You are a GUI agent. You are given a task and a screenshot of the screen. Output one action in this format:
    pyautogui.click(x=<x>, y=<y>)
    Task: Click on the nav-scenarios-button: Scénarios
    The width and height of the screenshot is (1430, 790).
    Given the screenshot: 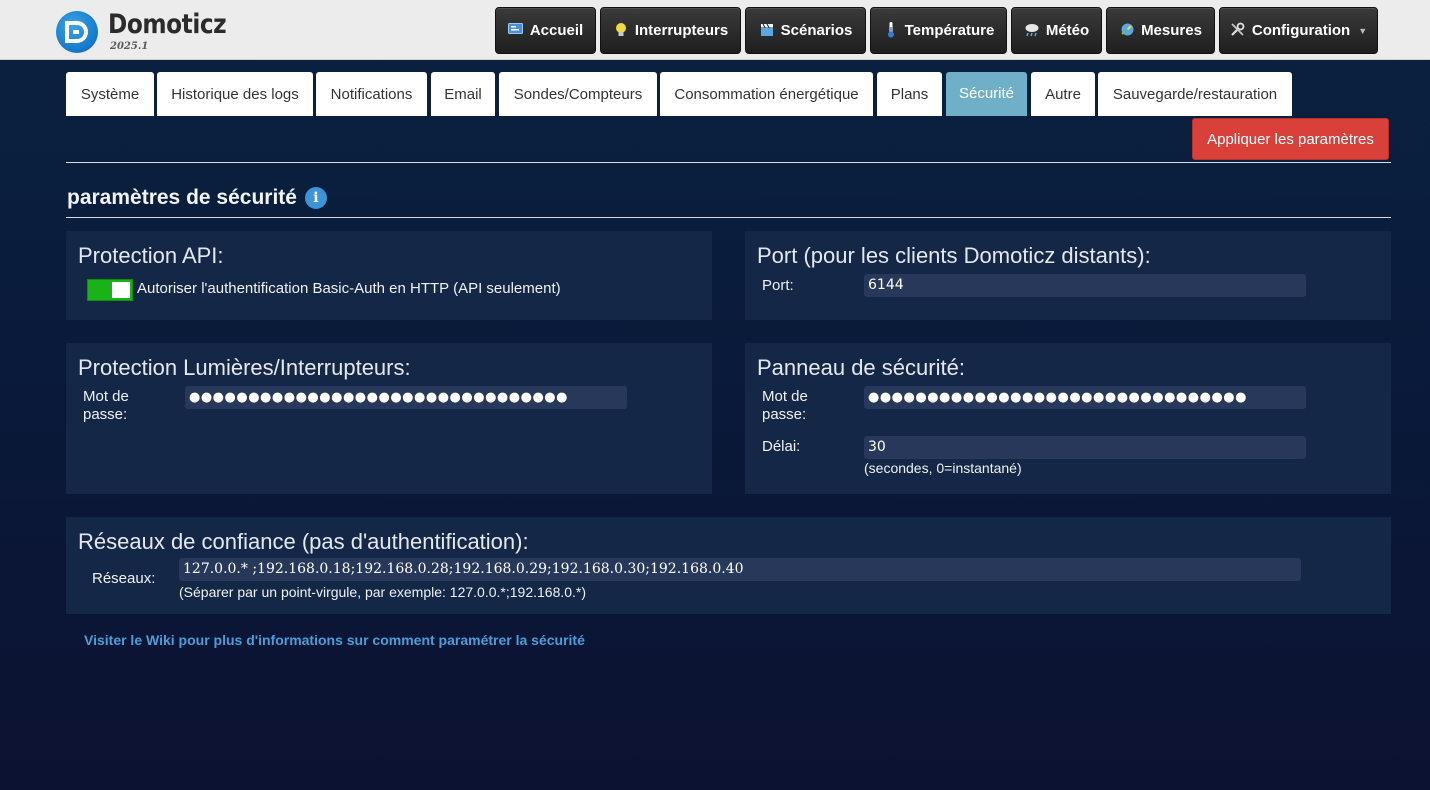 What is the action you would take?
    pyautogui.click(x=805, y=30)
    